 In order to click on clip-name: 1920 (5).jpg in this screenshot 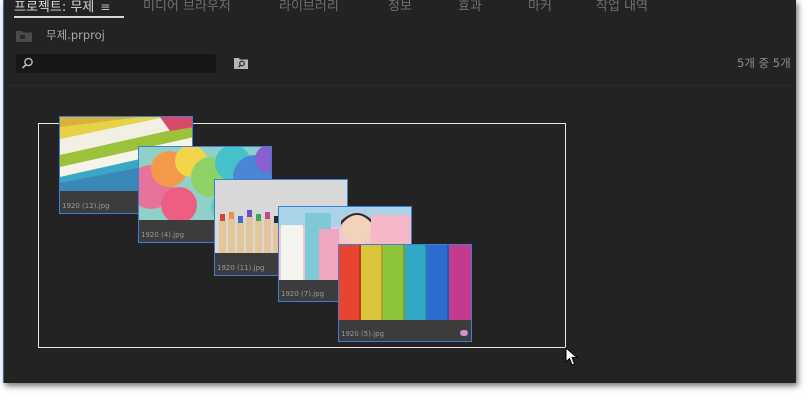, I will do `click(363, 334)`.